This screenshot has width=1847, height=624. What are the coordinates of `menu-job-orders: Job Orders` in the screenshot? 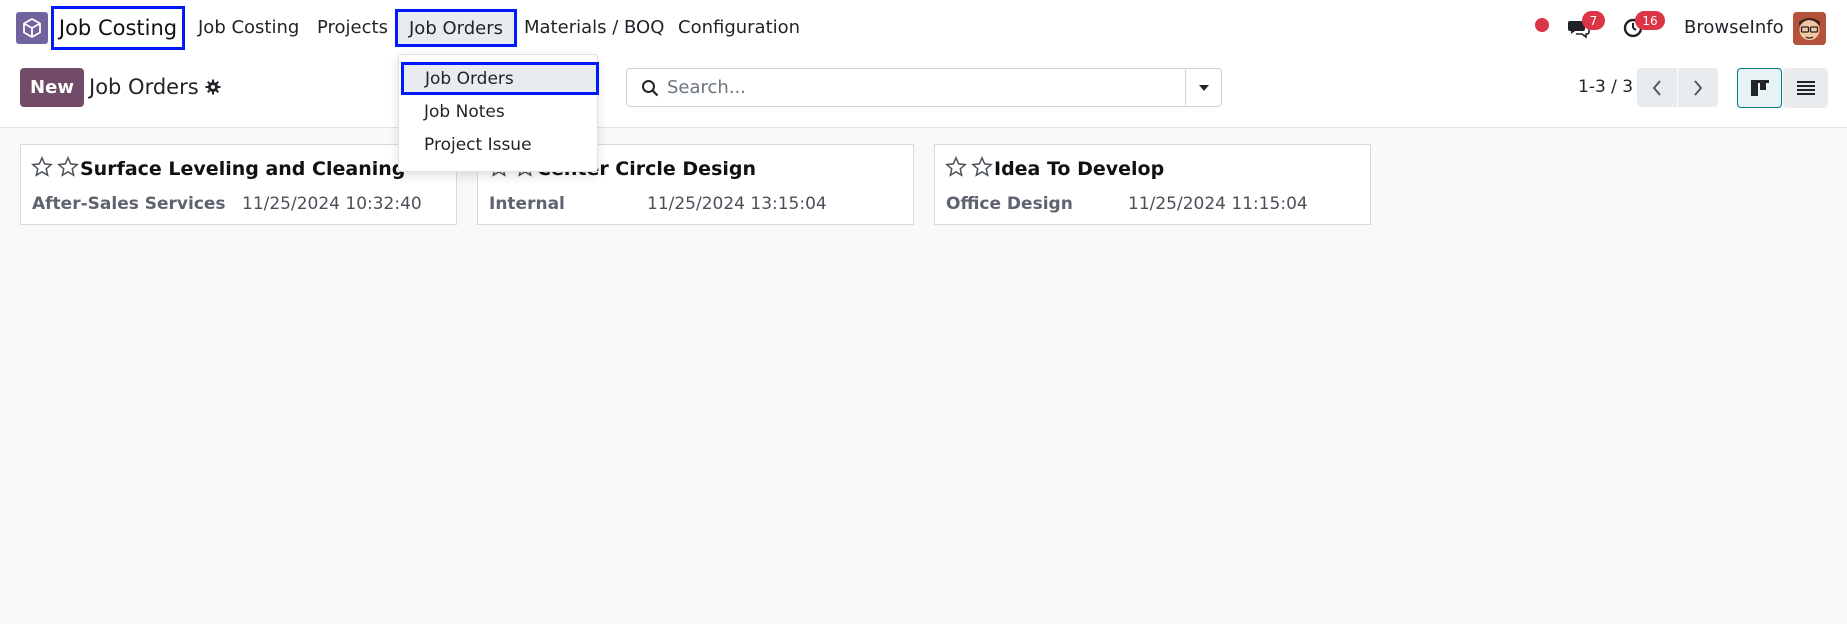 It's located at (456, 28).